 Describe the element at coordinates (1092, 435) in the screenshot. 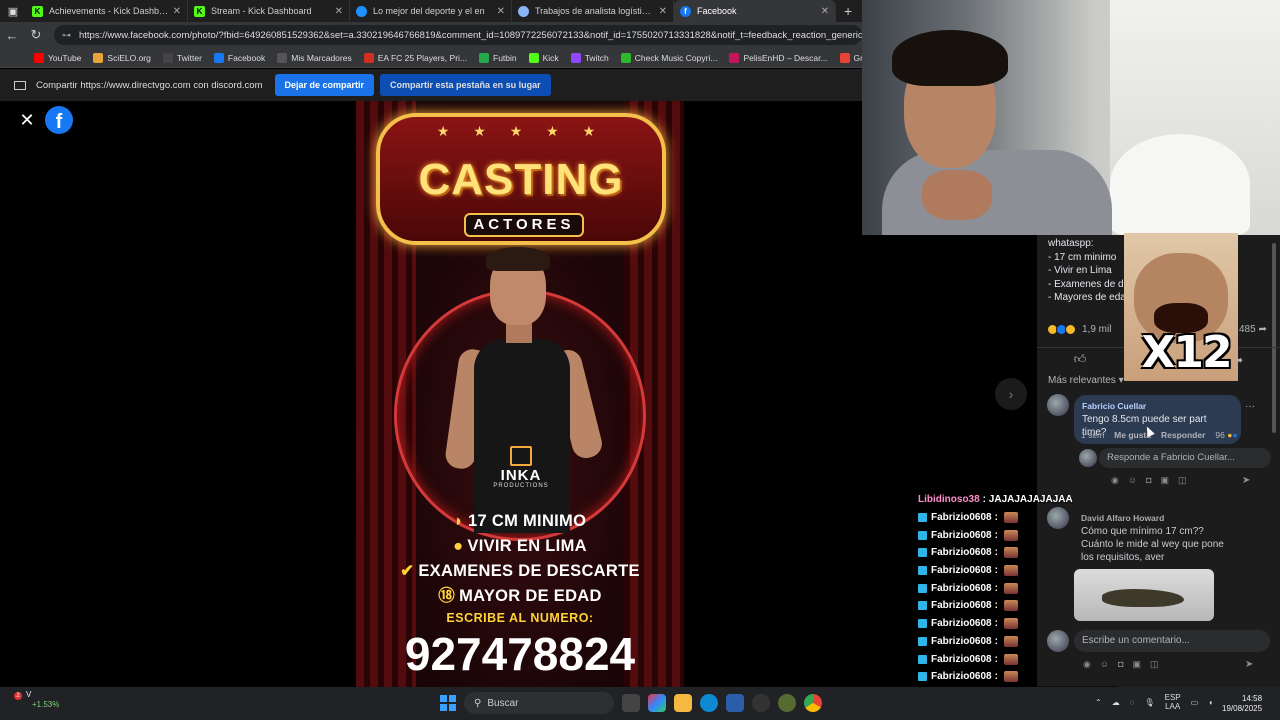

I see `comment-time: 1 sem` at that location.